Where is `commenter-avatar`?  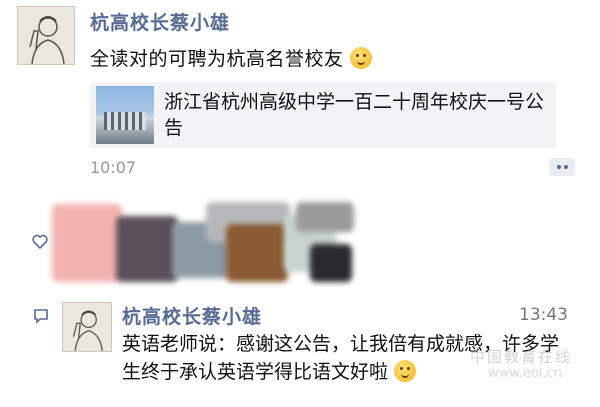
commenter-avatar is located at coordinates (87, 327).